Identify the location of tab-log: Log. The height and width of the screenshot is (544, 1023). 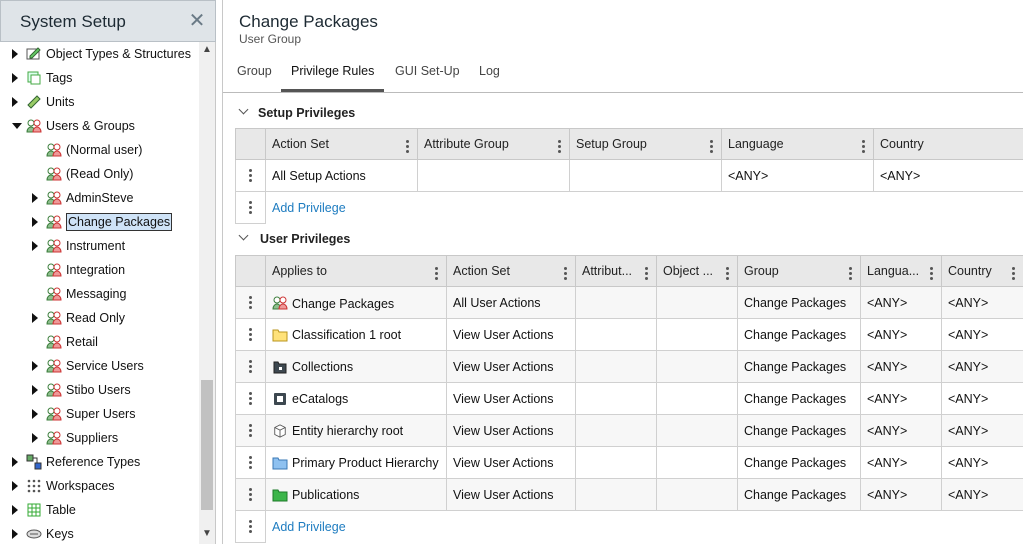
(489, 78).